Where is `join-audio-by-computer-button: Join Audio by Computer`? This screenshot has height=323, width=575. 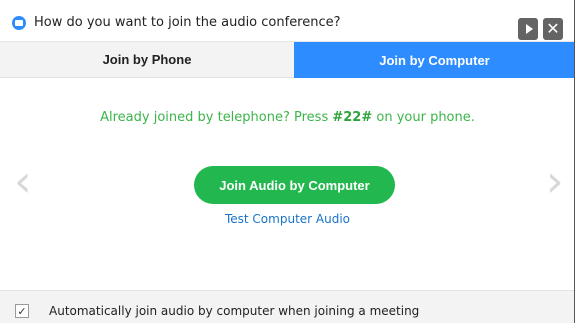
join-audio-by-computer-button: Join Audio by Computer is located at coordinates (294, 185).